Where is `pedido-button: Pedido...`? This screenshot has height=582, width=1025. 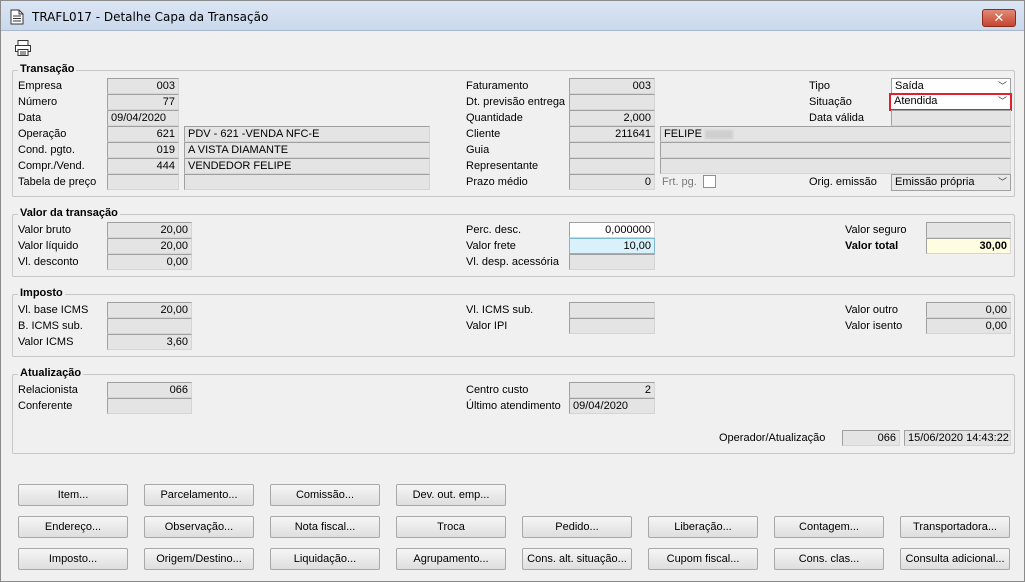
pedido-button: Pedido... is located at coordinates (577, 527).